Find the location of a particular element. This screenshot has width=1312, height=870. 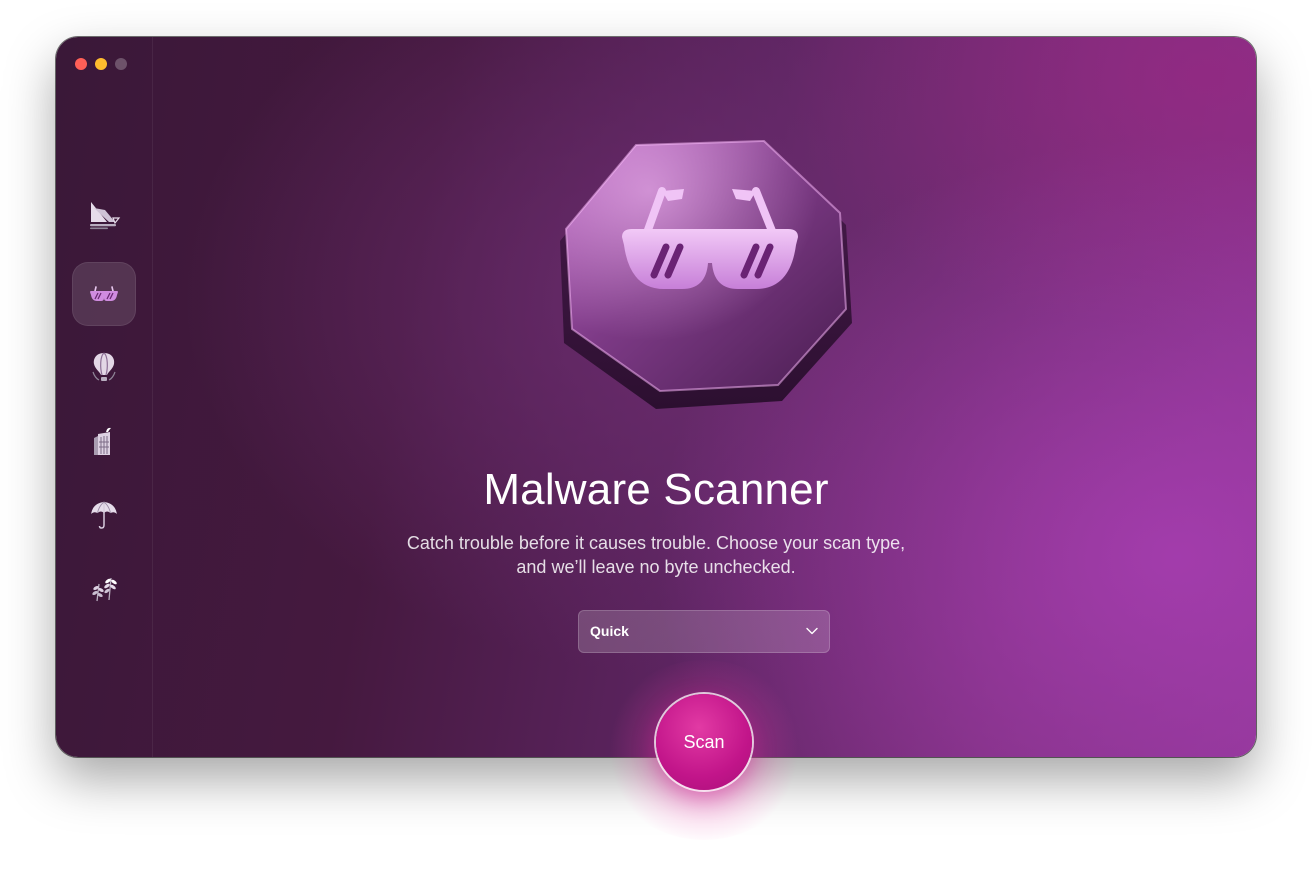

sunglasses-icon is located at coordinates (104, 293).